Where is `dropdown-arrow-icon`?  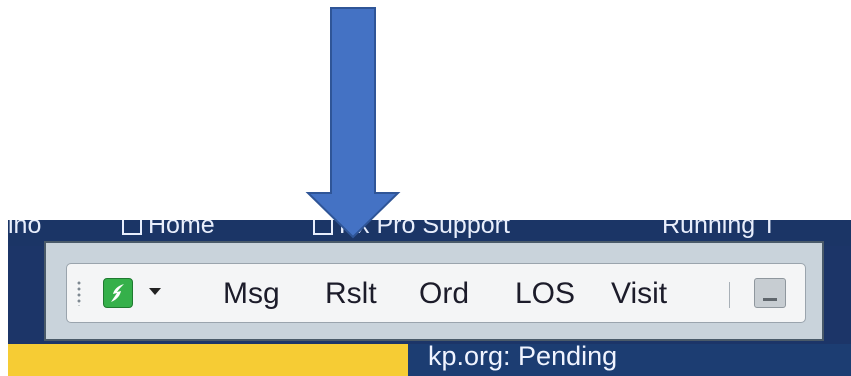 dropdown-arrow-icon is located at coordinates (155, 291).